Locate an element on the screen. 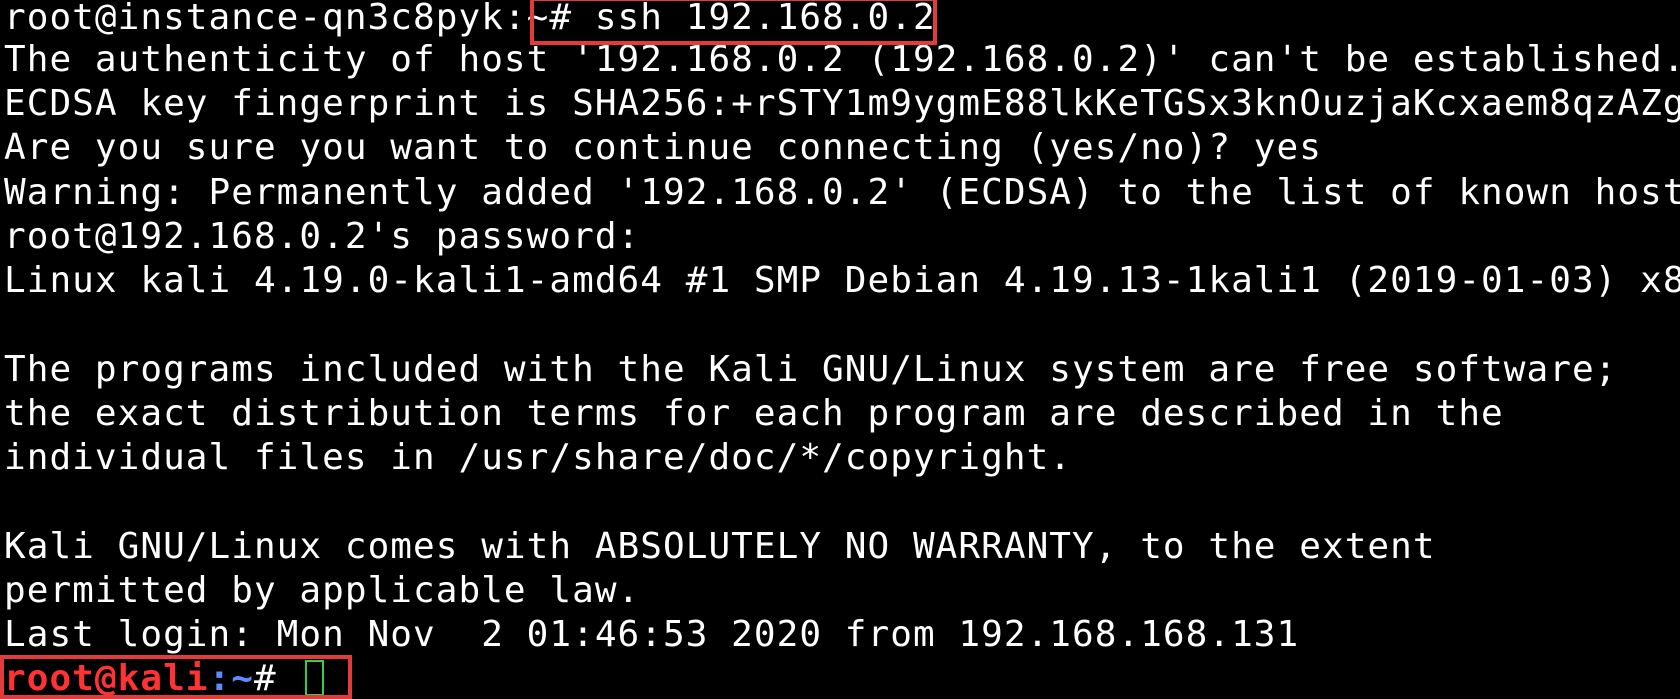 The width and height of the screenshot is (1680, 699). output-line: root@192.168.0.2's password: is located at coordinates (322, 236).